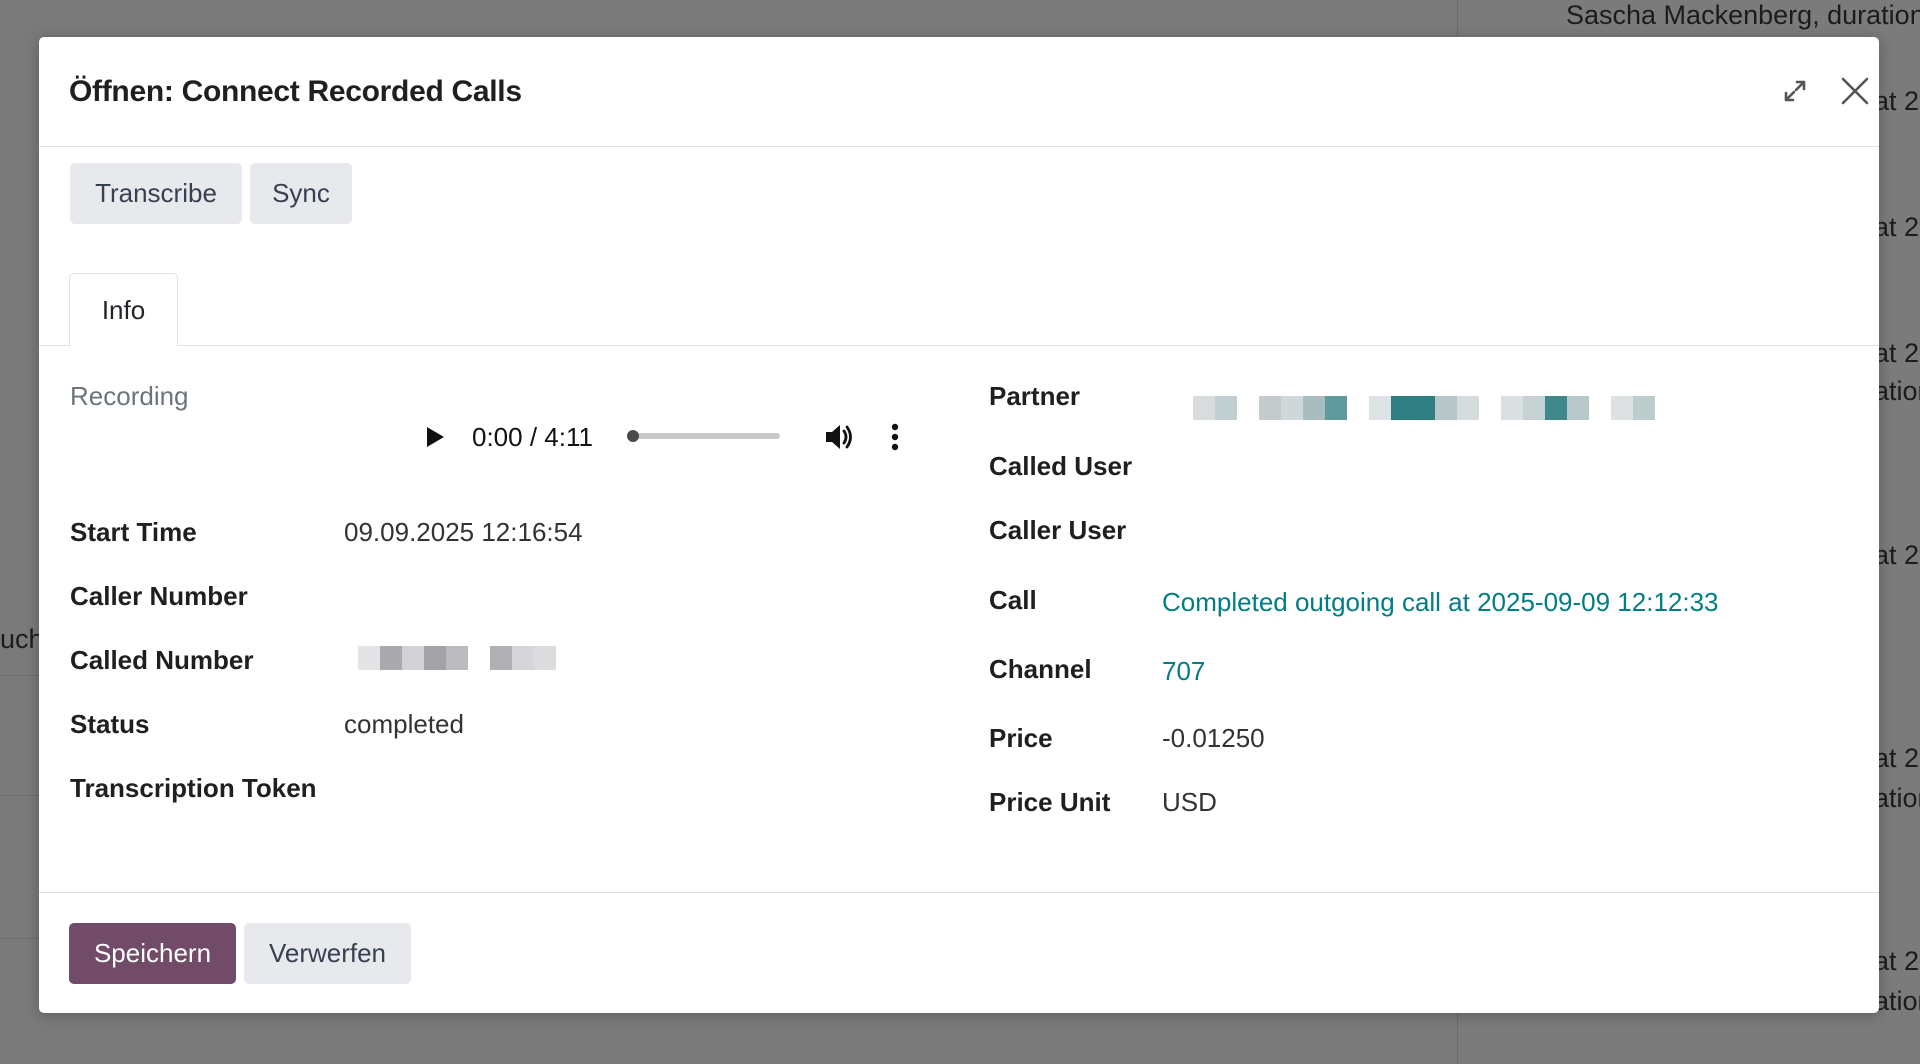 This screenshot has height=1064, width=1920. I want to click on price-unit-value: USD, so click(1189, 802).